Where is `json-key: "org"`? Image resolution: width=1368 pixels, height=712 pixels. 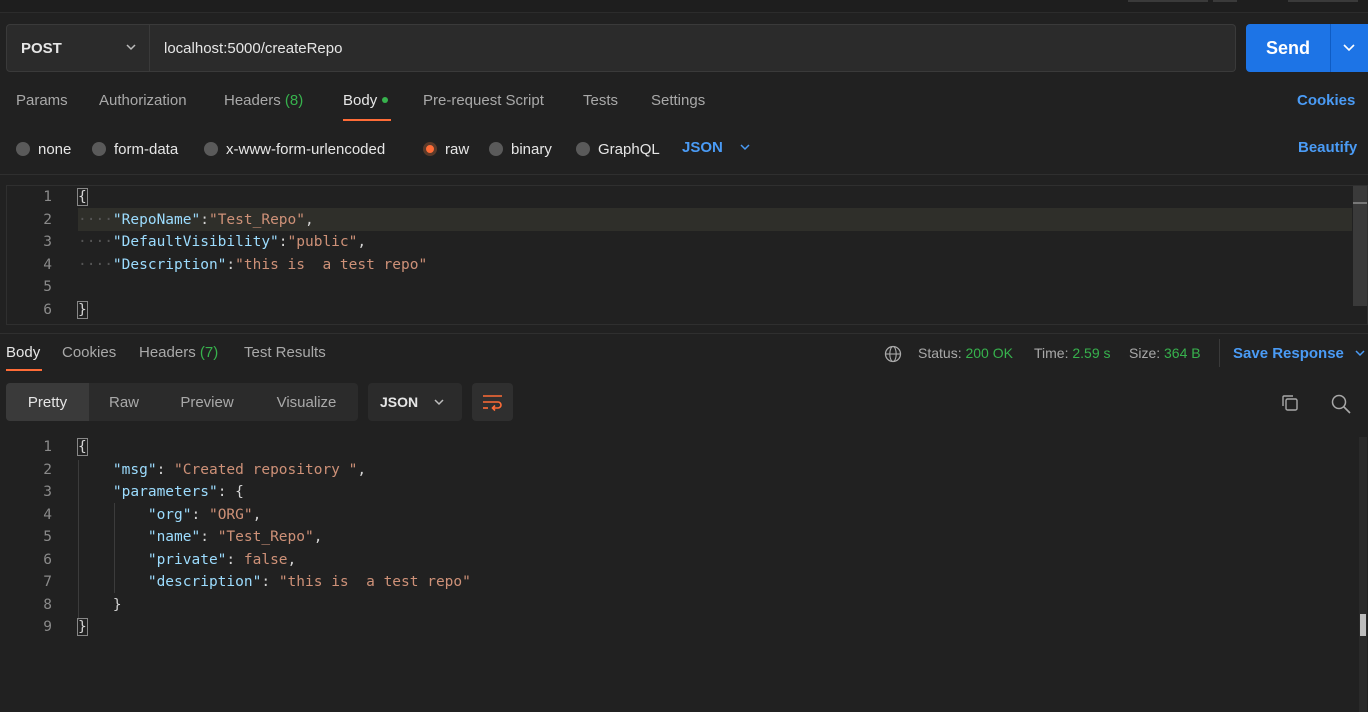 json-key: "org" is located at coordinates (169, 514).